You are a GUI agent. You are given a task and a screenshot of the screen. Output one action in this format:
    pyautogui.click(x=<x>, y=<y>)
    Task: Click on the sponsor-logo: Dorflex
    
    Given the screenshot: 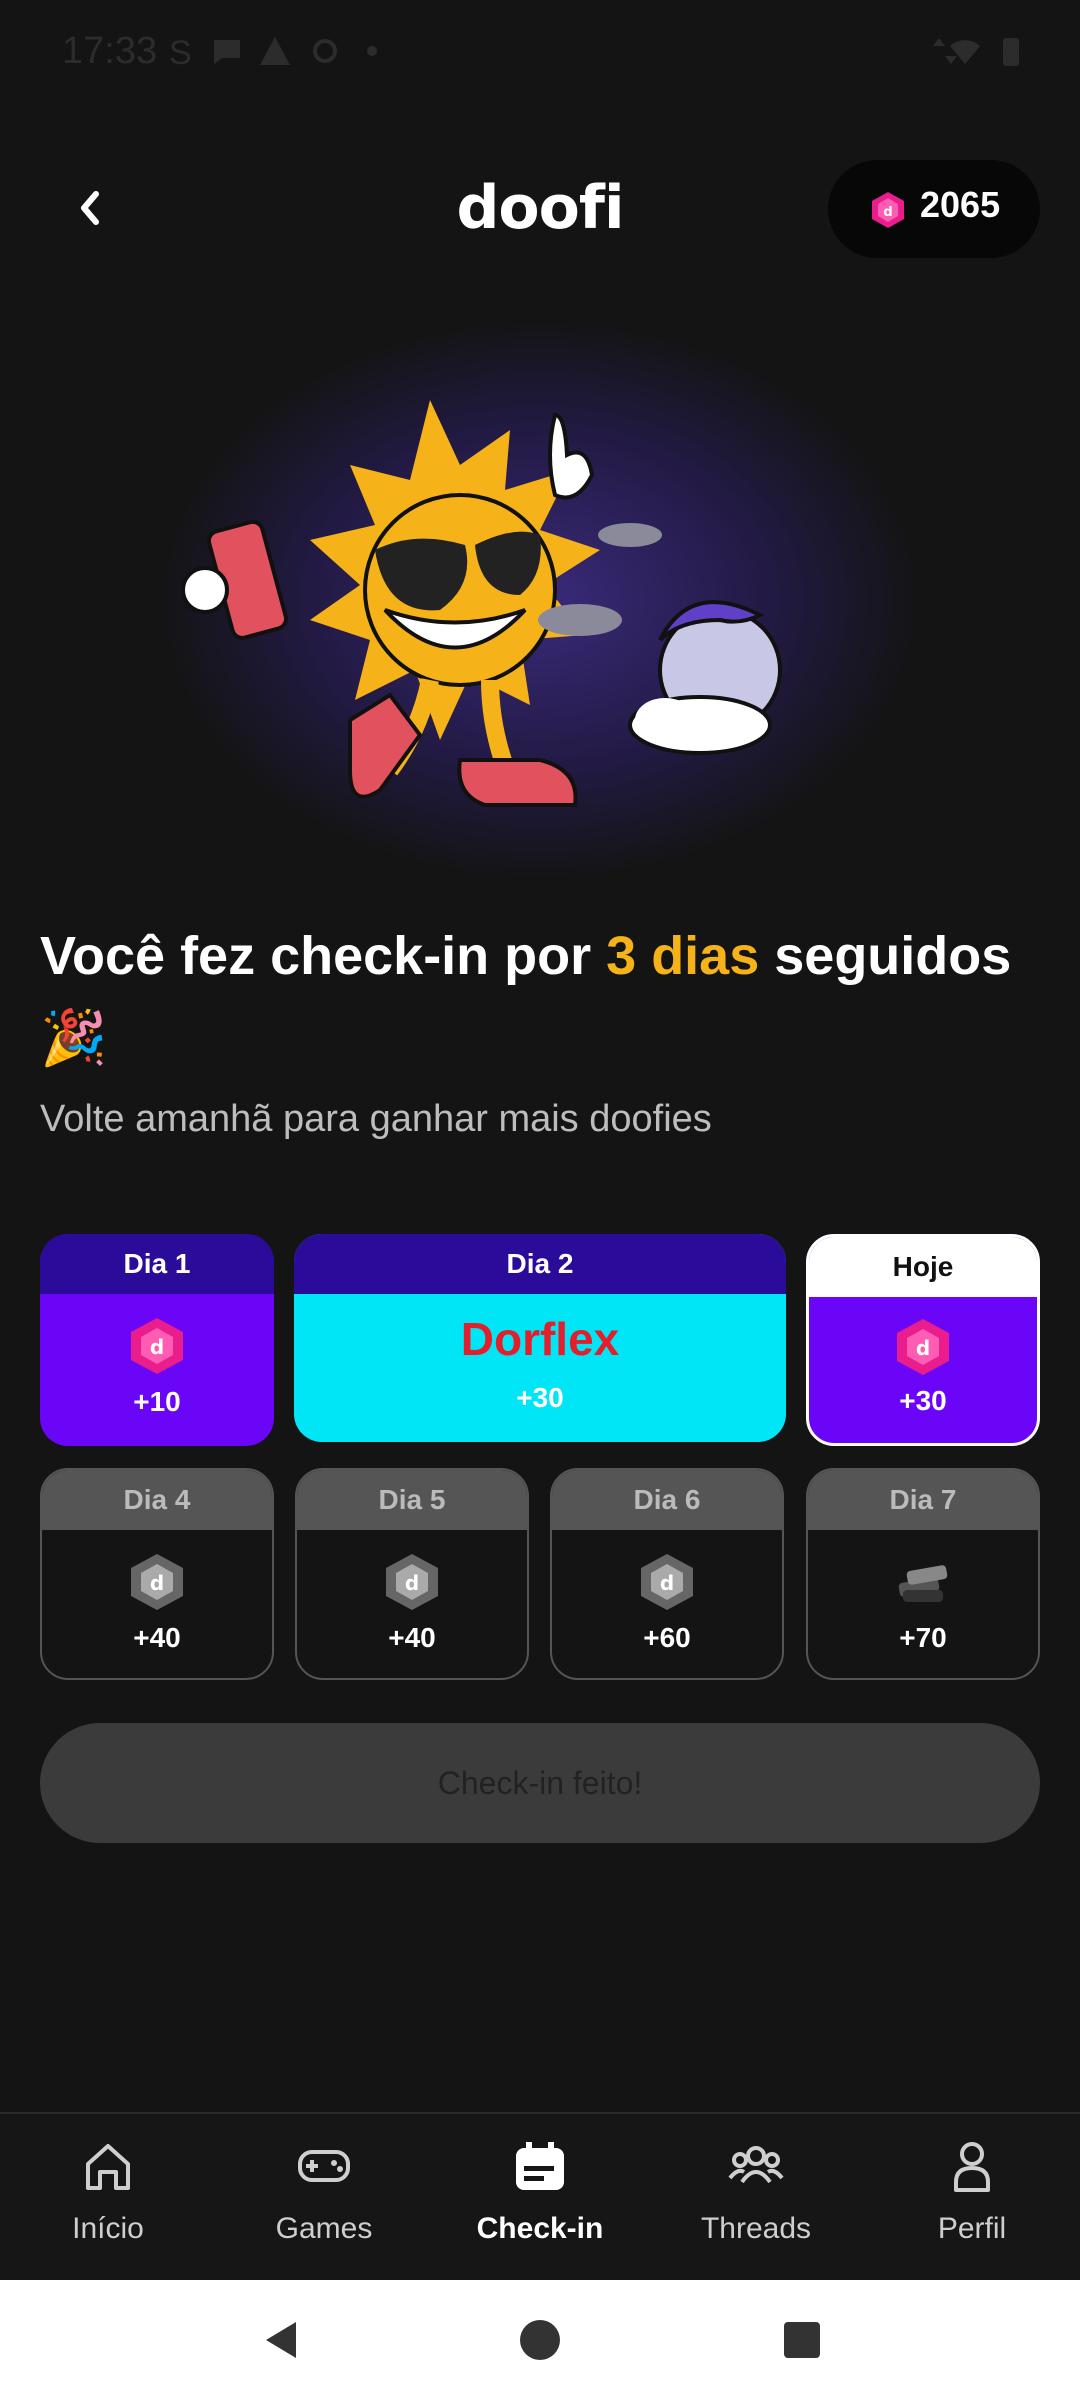 What is the action you would take?
    pyautogui.click(x=540, y=1339)
    